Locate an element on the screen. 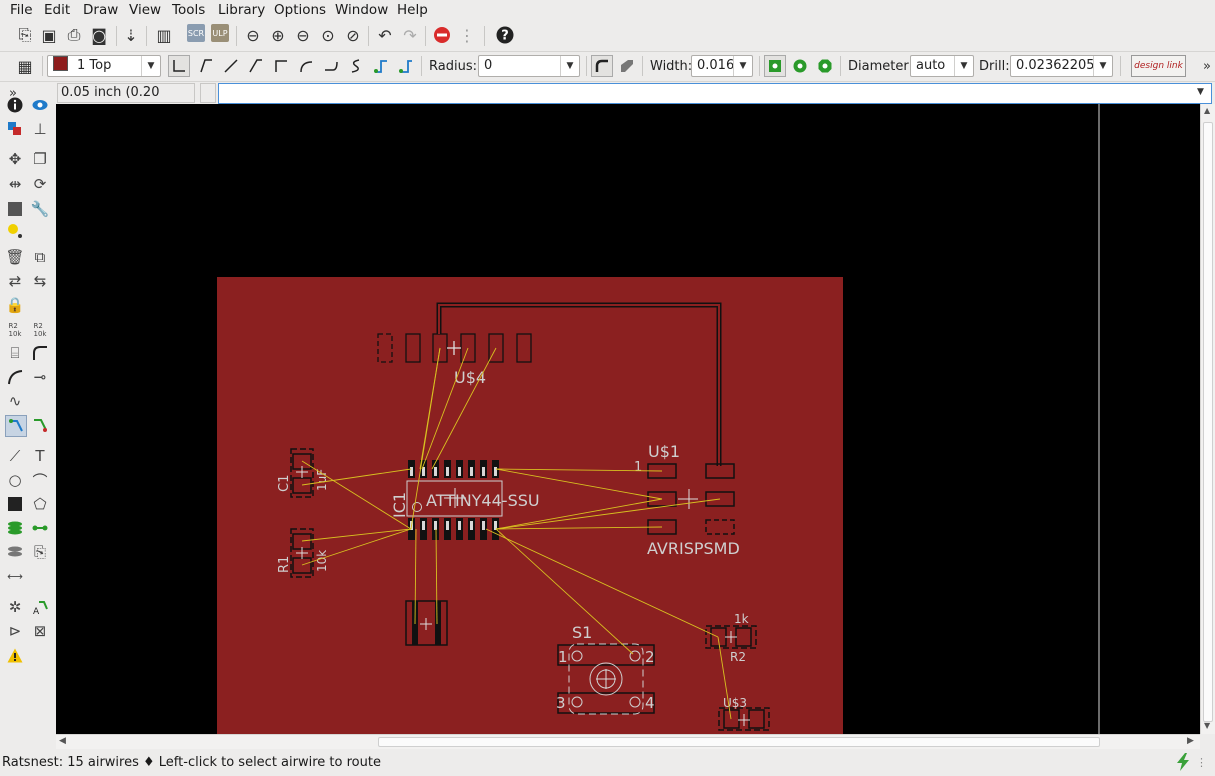 This screenshot has width=1215, height=776. horizontal-scrollbar: ◀ ▶ is located at coordinates (628, 741).